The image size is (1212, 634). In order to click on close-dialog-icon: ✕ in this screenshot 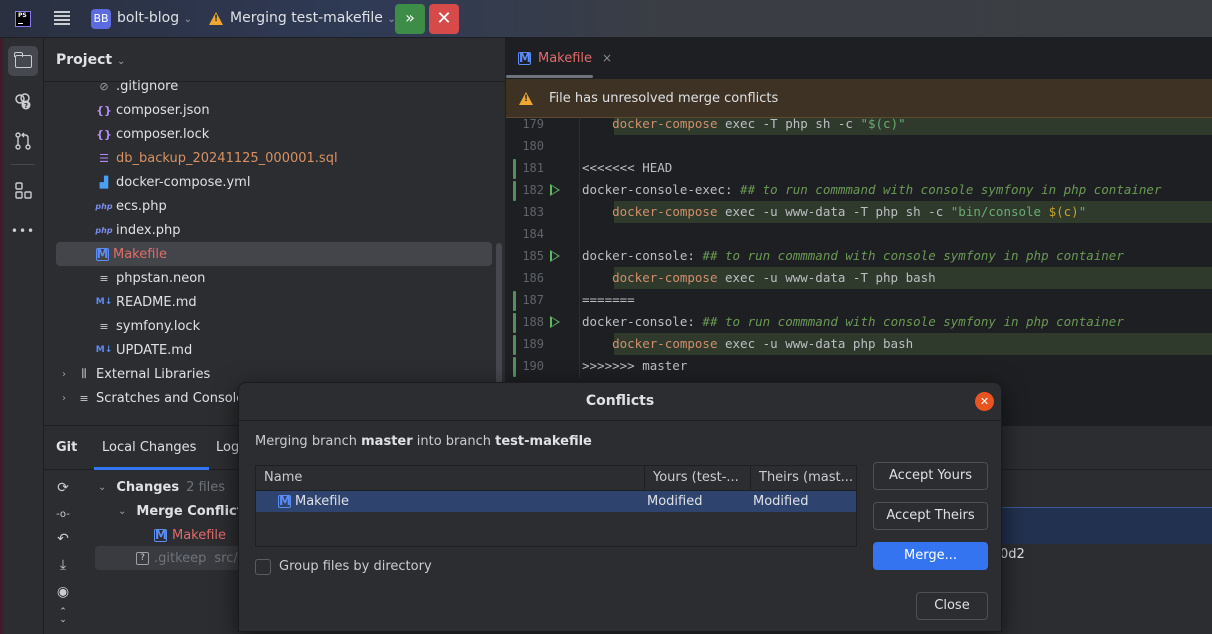, I will do `click(984, 401)`.